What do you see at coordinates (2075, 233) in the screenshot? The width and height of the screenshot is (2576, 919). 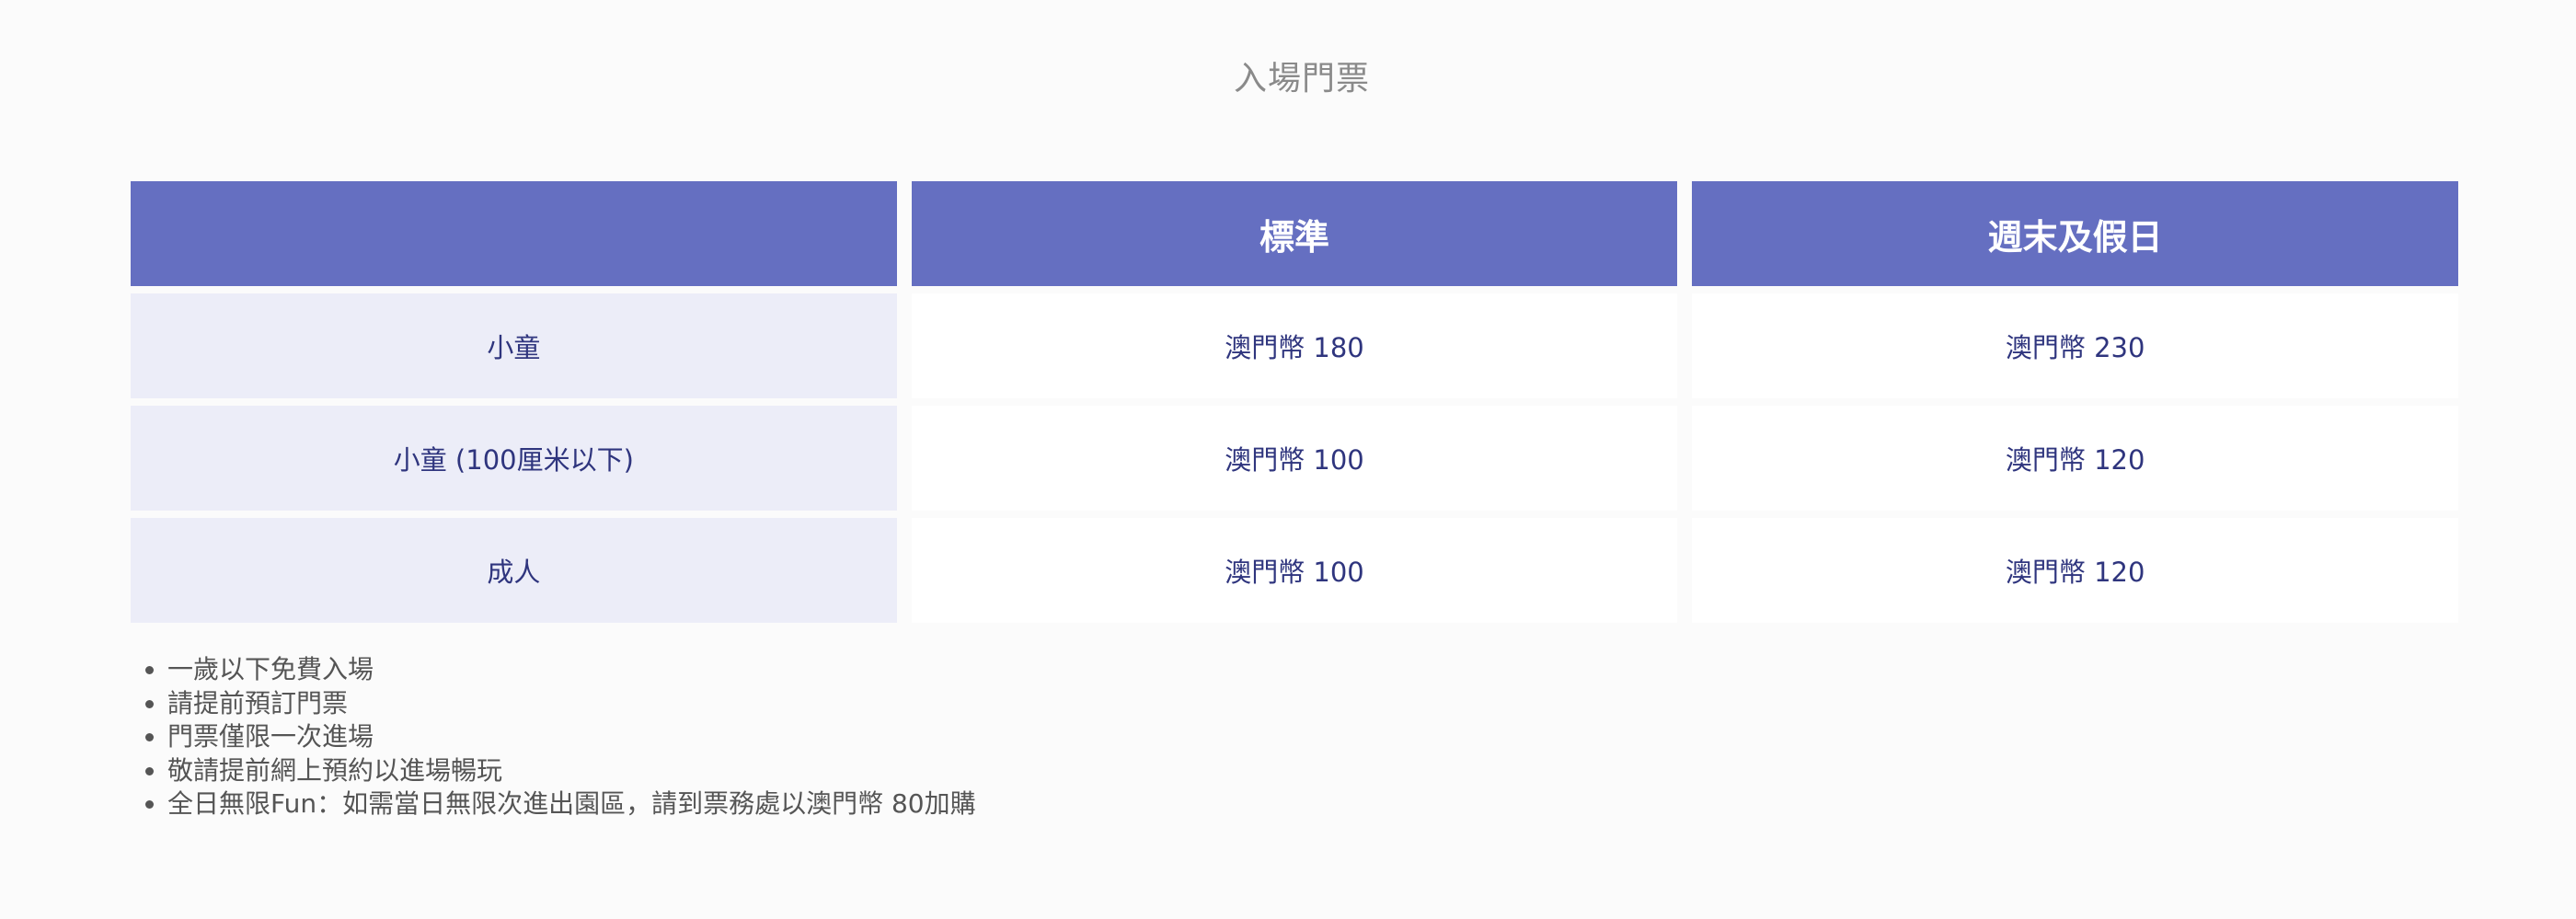 I see `header-cell-weekend: 週末及假日` at bounding box center [2075, 233].